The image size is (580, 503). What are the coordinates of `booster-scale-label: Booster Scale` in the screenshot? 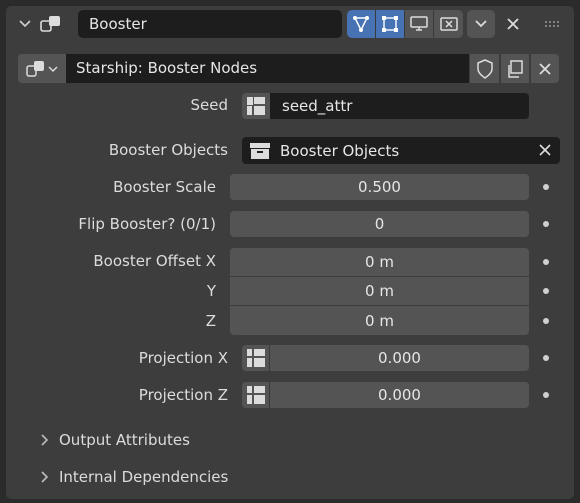 It's located at (164, 187).